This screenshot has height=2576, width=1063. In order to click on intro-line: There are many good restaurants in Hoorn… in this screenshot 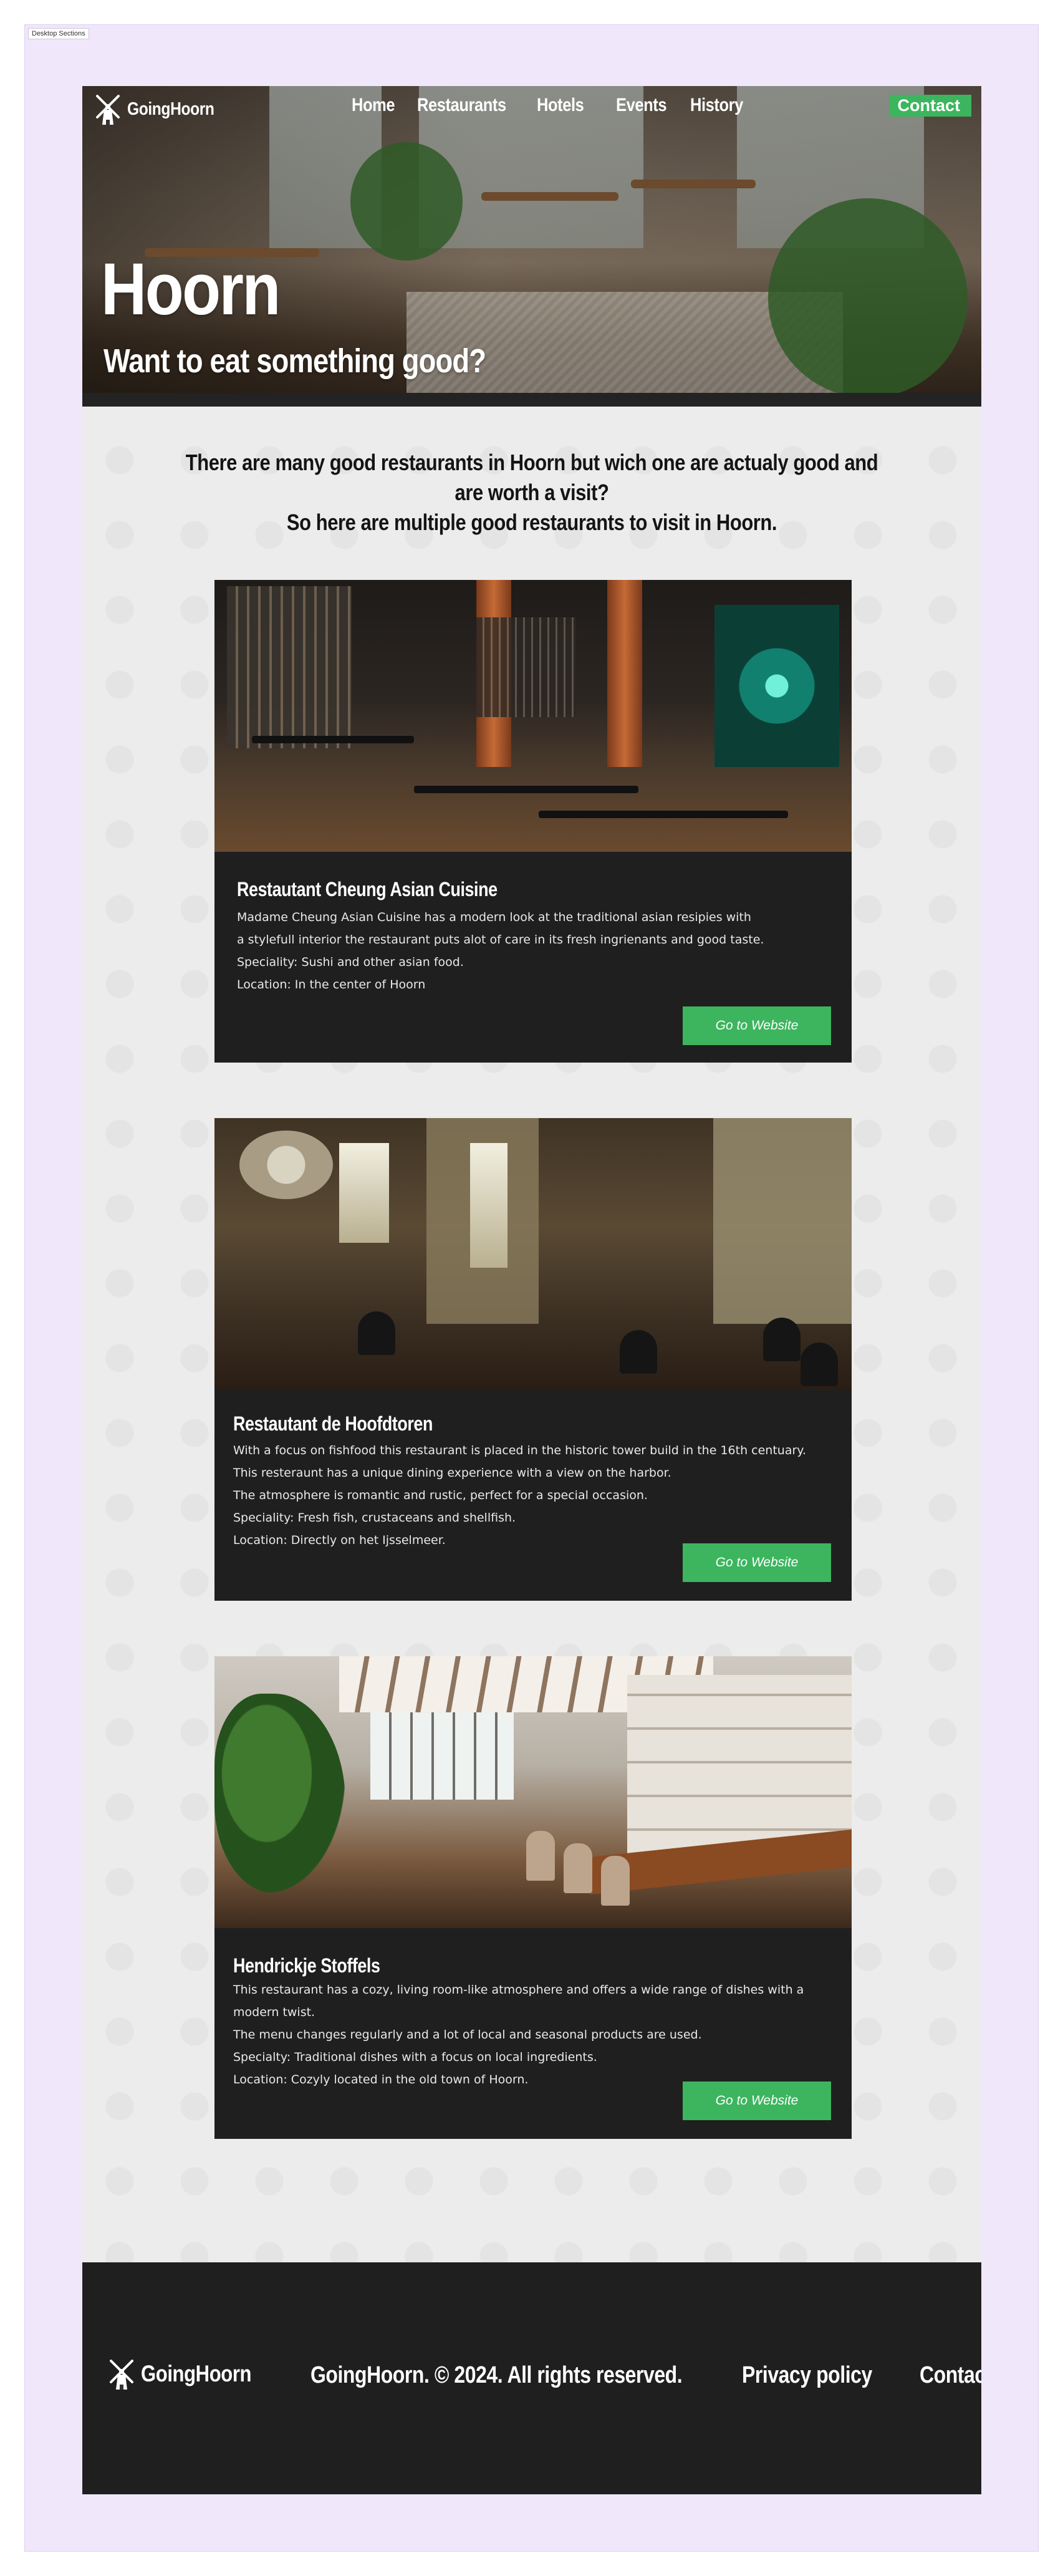, I will do `click(531, 462)`.